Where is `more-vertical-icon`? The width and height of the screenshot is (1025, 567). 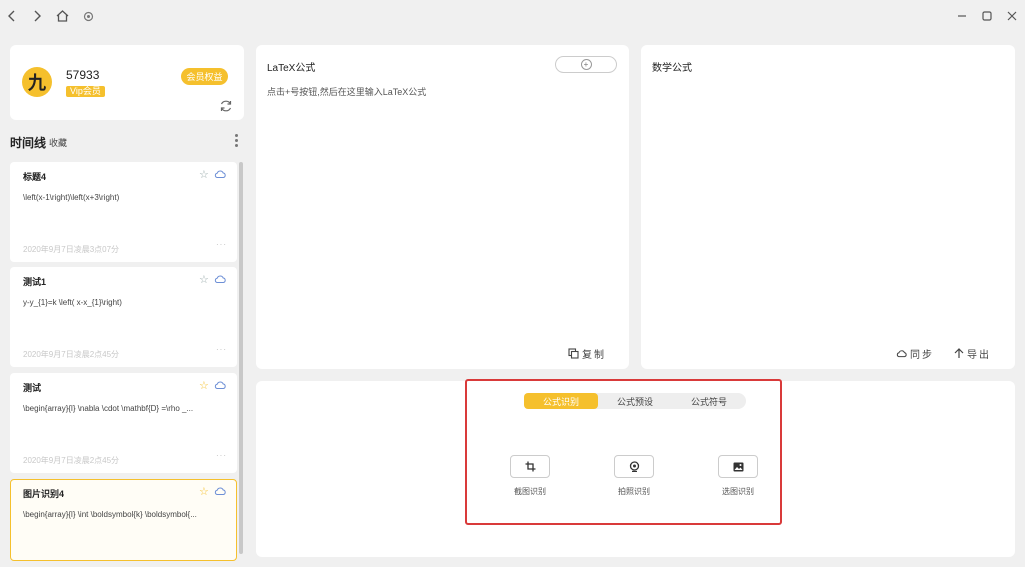
more-vertical-icon is located at coordinates (236, 141).